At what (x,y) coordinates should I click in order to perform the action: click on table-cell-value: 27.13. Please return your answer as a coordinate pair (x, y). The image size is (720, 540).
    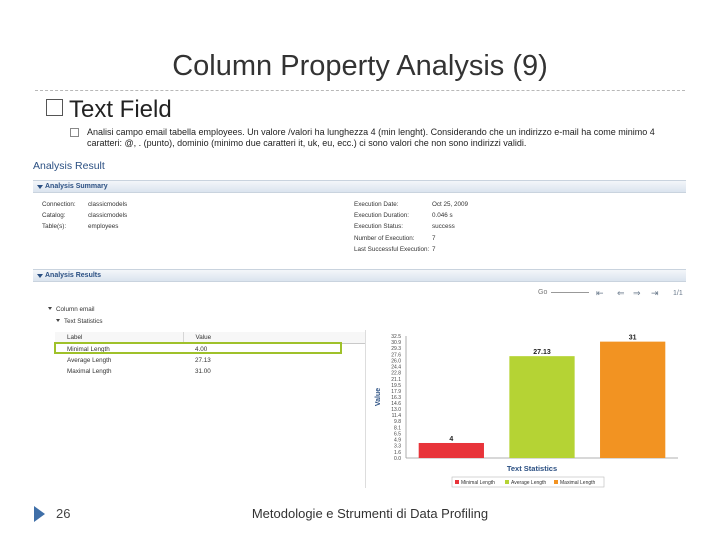
    Looking at the image, I should click on (203, 360).